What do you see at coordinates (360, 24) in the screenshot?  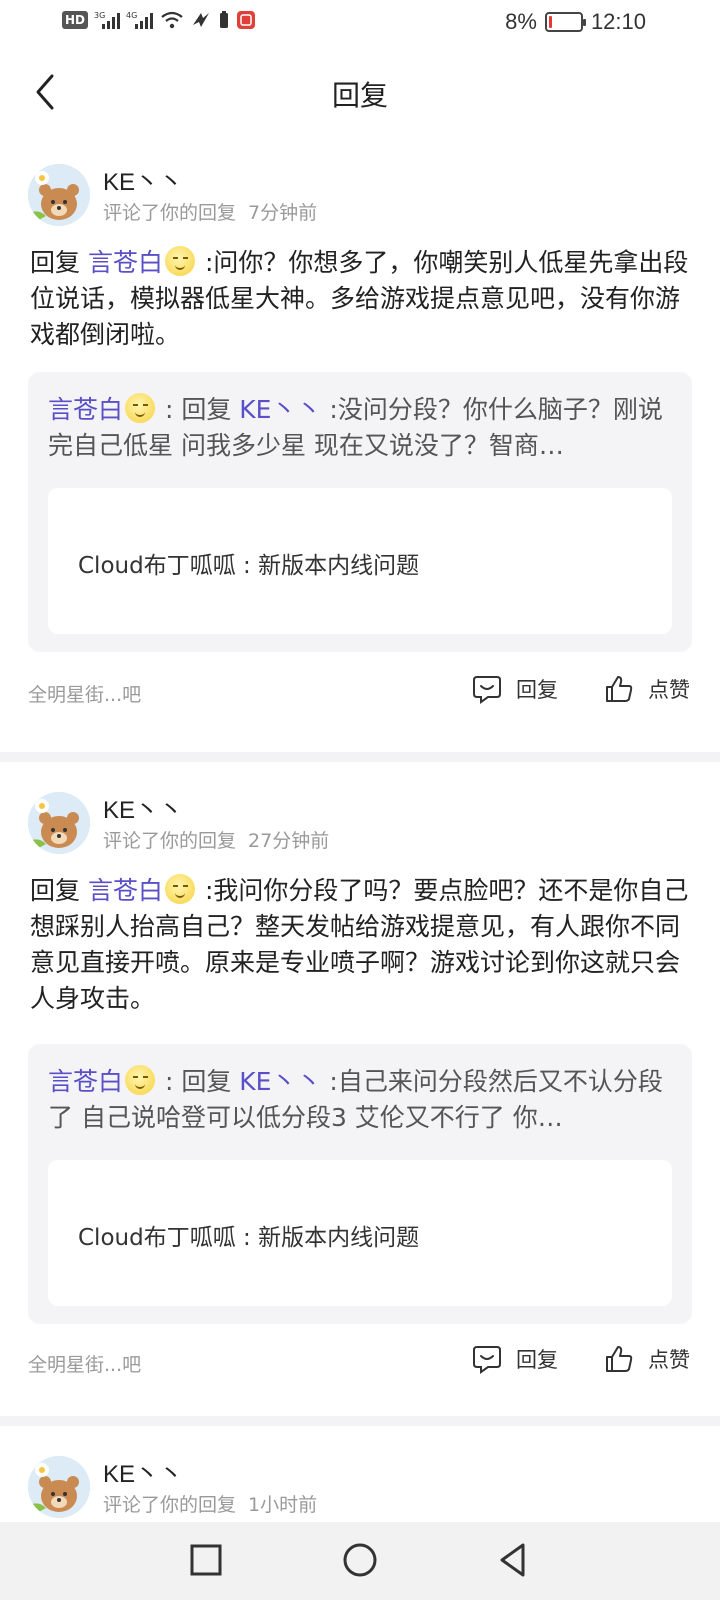 I see `status-bar: HD 3G 4G 8% 12:10` at bounding box center [360, 24].